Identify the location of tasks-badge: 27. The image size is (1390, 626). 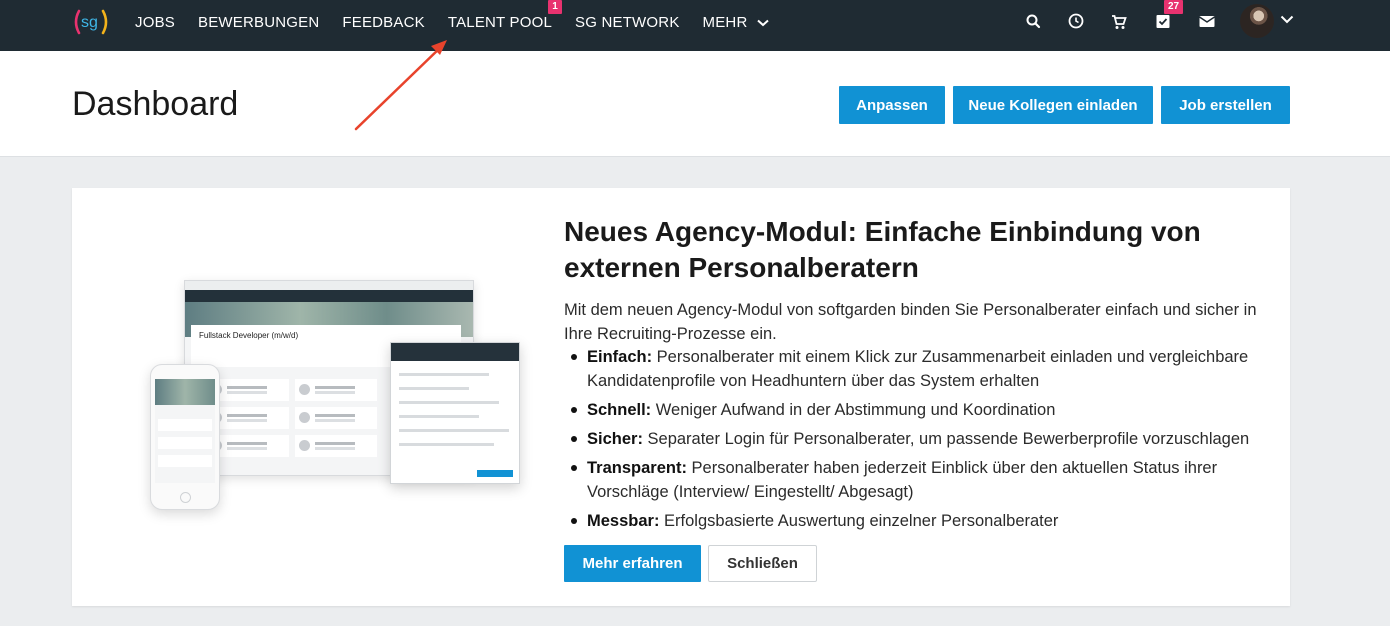
(1174, 7).